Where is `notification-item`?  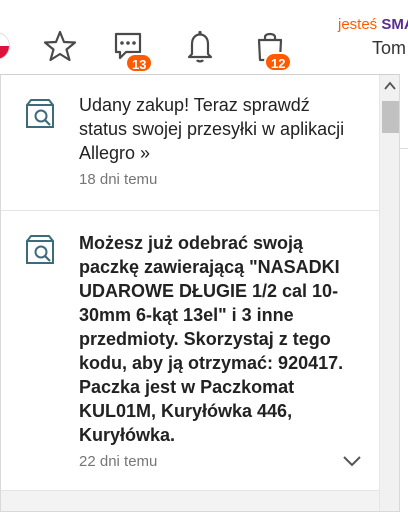
notification-item is located at coordinates (190, 501).